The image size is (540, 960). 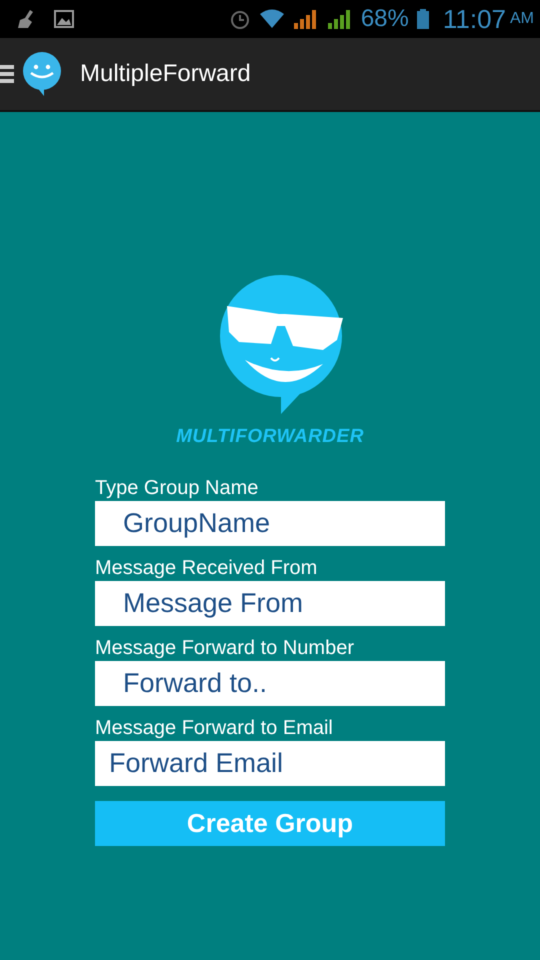 I want to click on input-field: Forward to.., so click(x=270, y=683).